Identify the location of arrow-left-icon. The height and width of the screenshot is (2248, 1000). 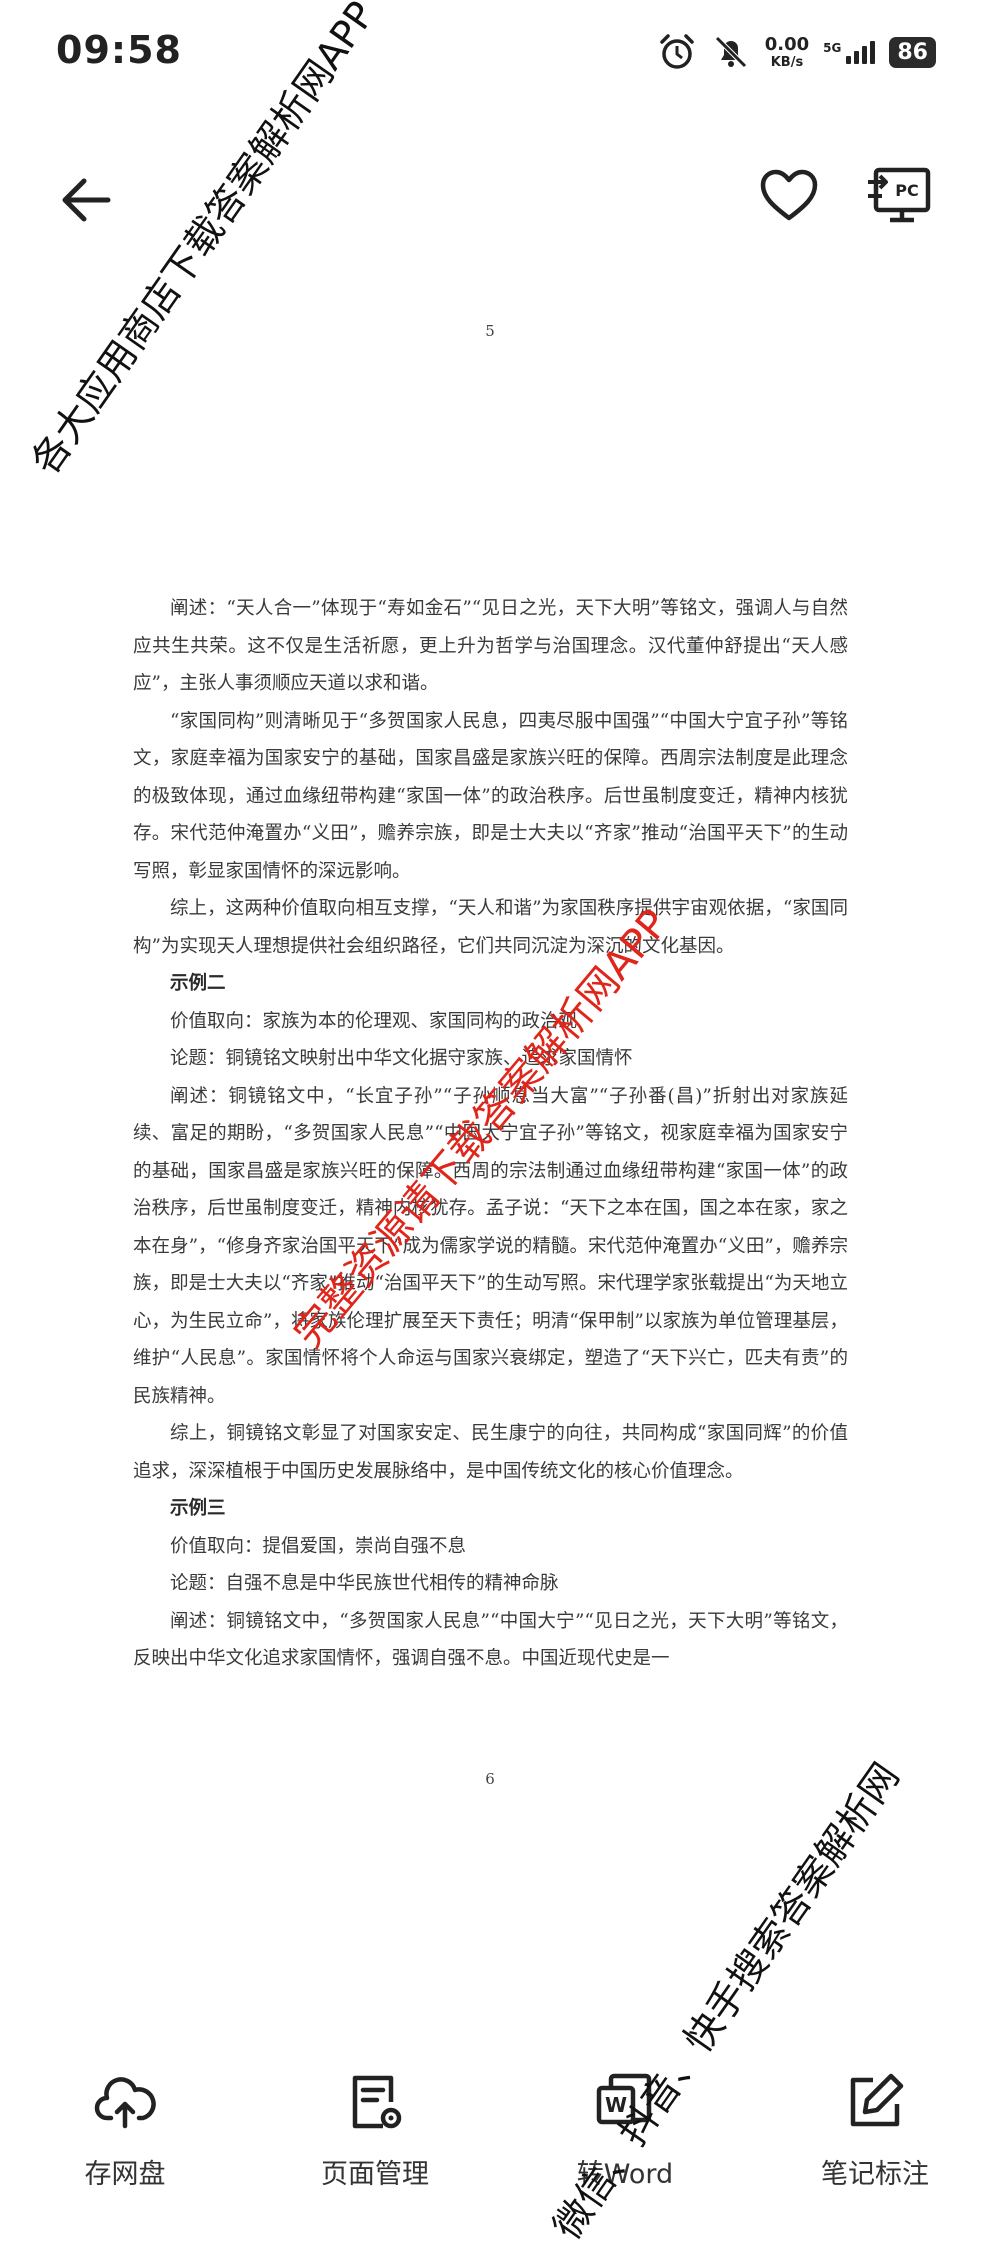
(86, 200).